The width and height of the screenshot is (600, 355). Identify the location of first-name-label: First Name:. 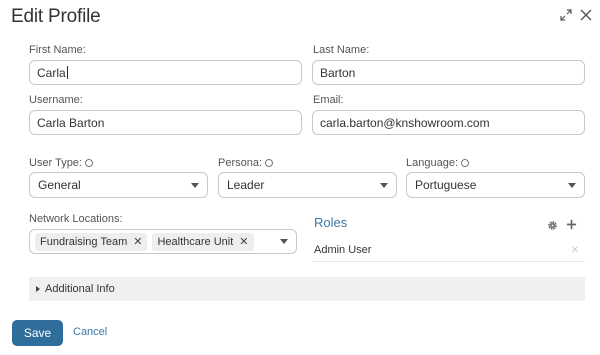
(57, 50).